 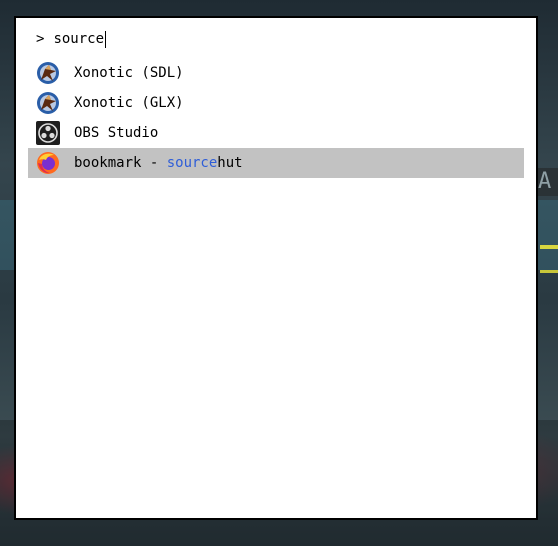 I want to click on result-label: bookmark - sourcehut, so click(x=158, y=163).